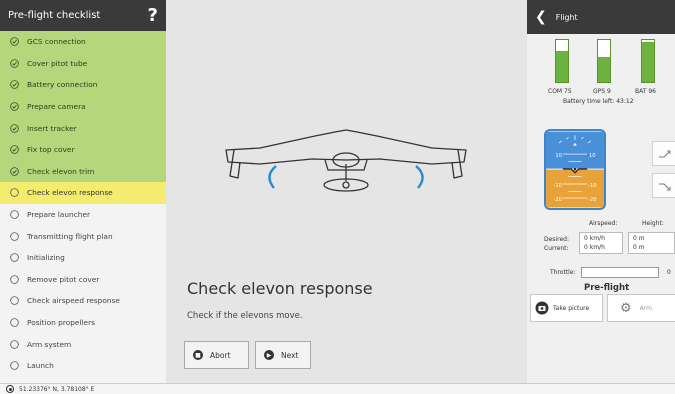 The image size is (675, 394). I want to click on checklist-item-label: Prepare camera, so click(56, 107).